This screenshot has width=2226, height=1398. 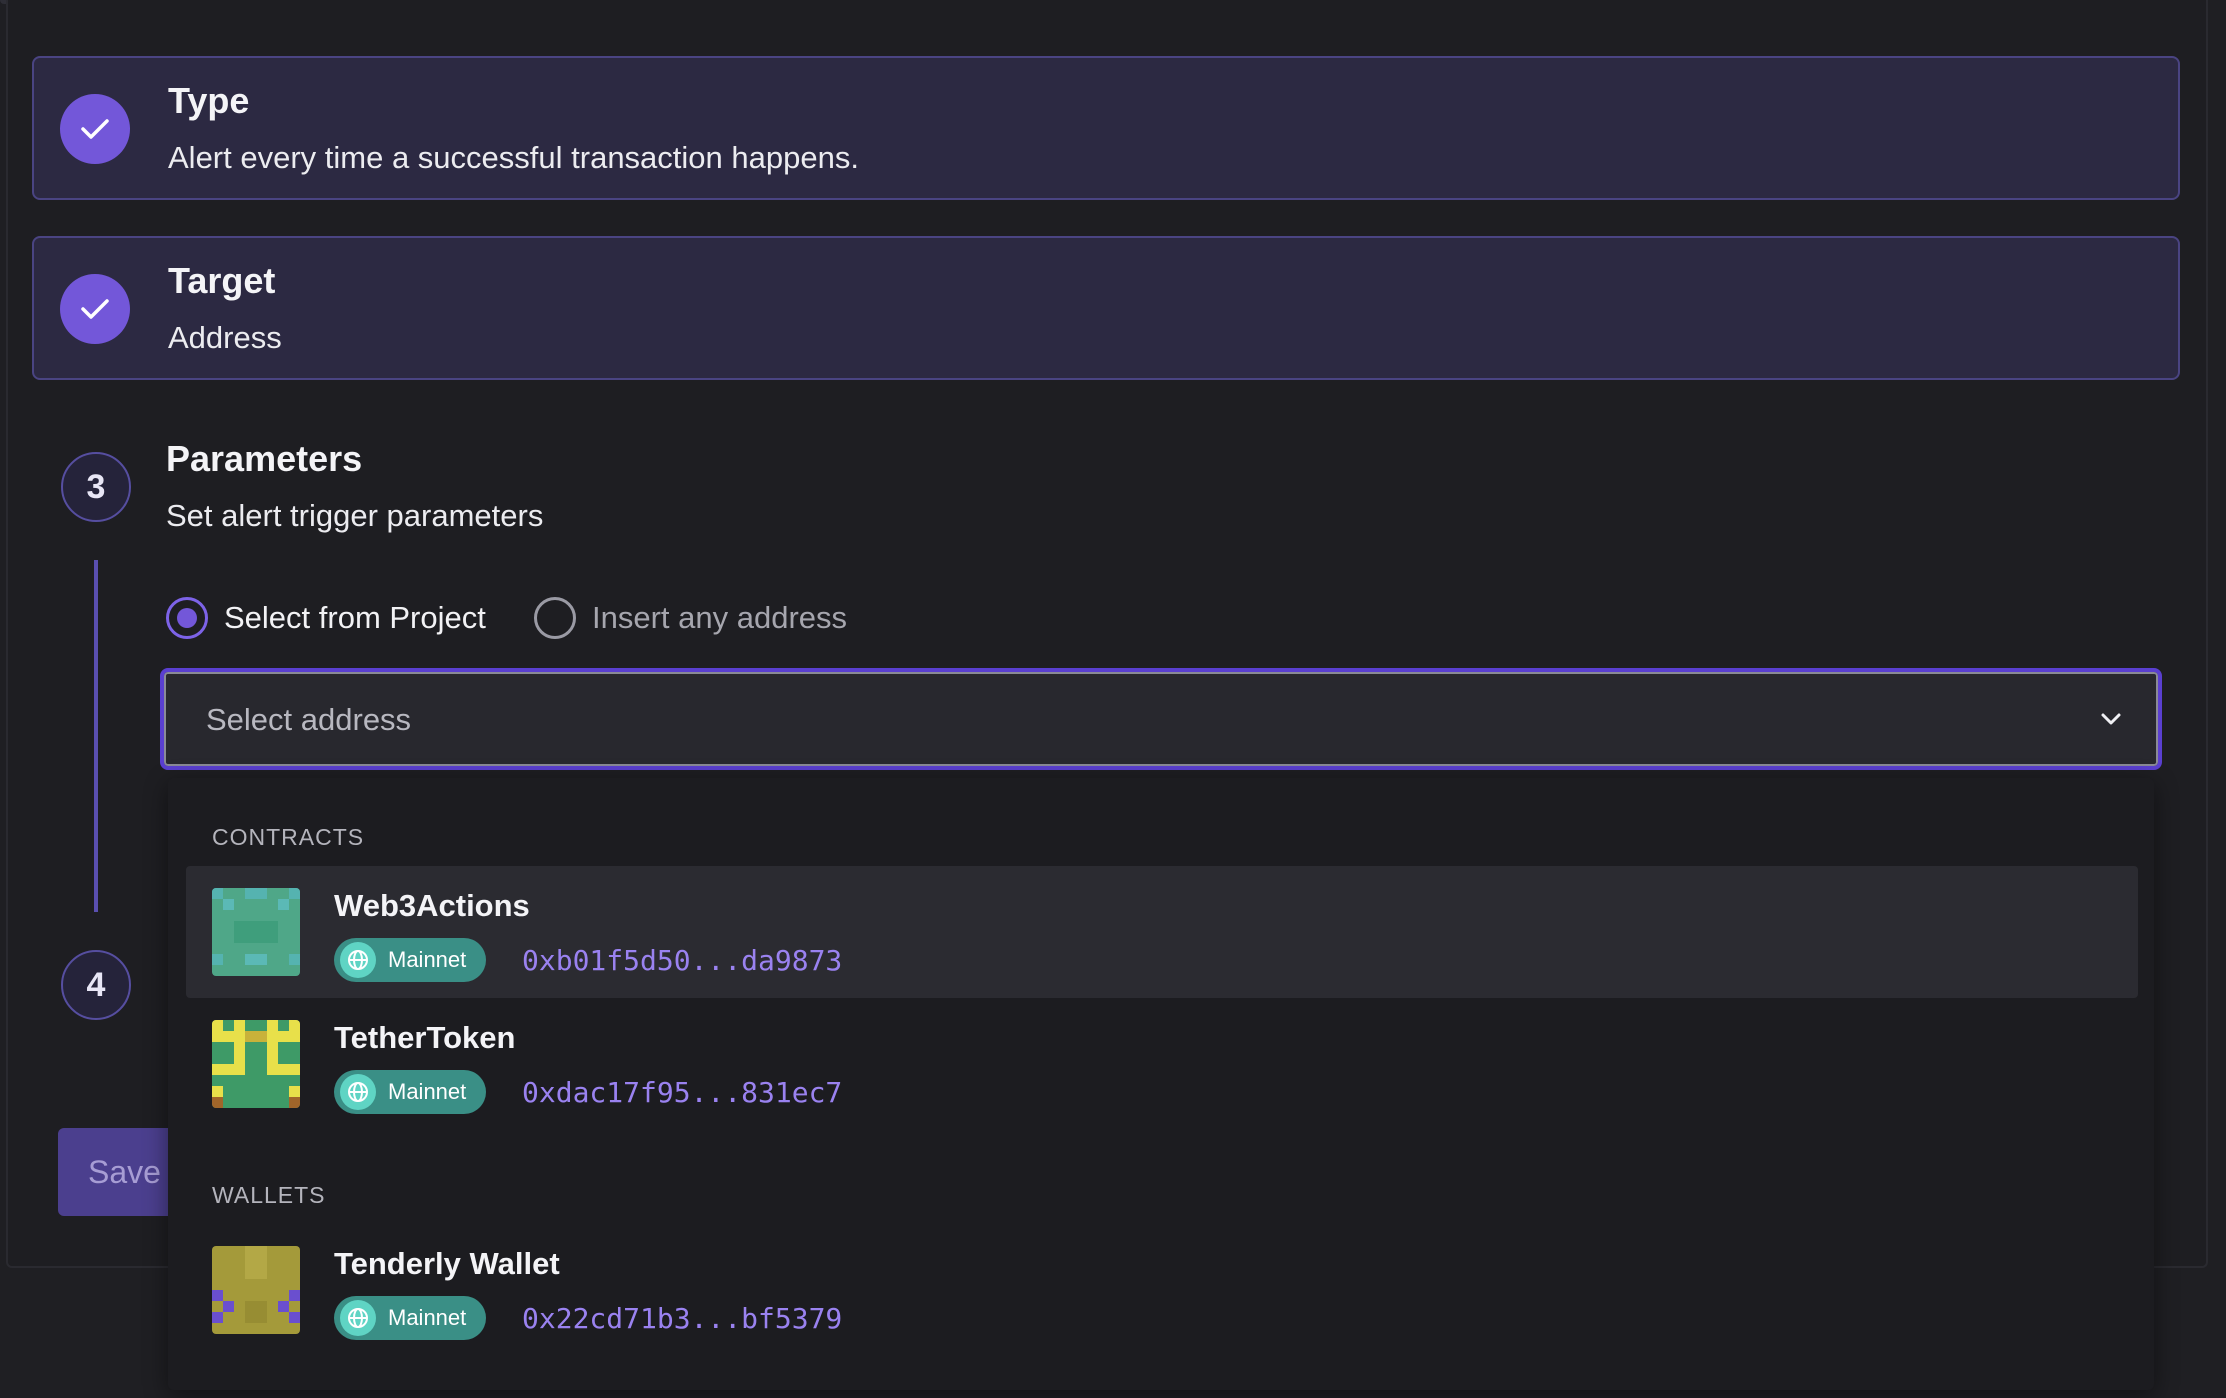 What do you see at coordinates (682, 1092) in the screenshot?
I see `contract-address: 0xdac17f95...831ec7` at bounding box center [682, 1092].